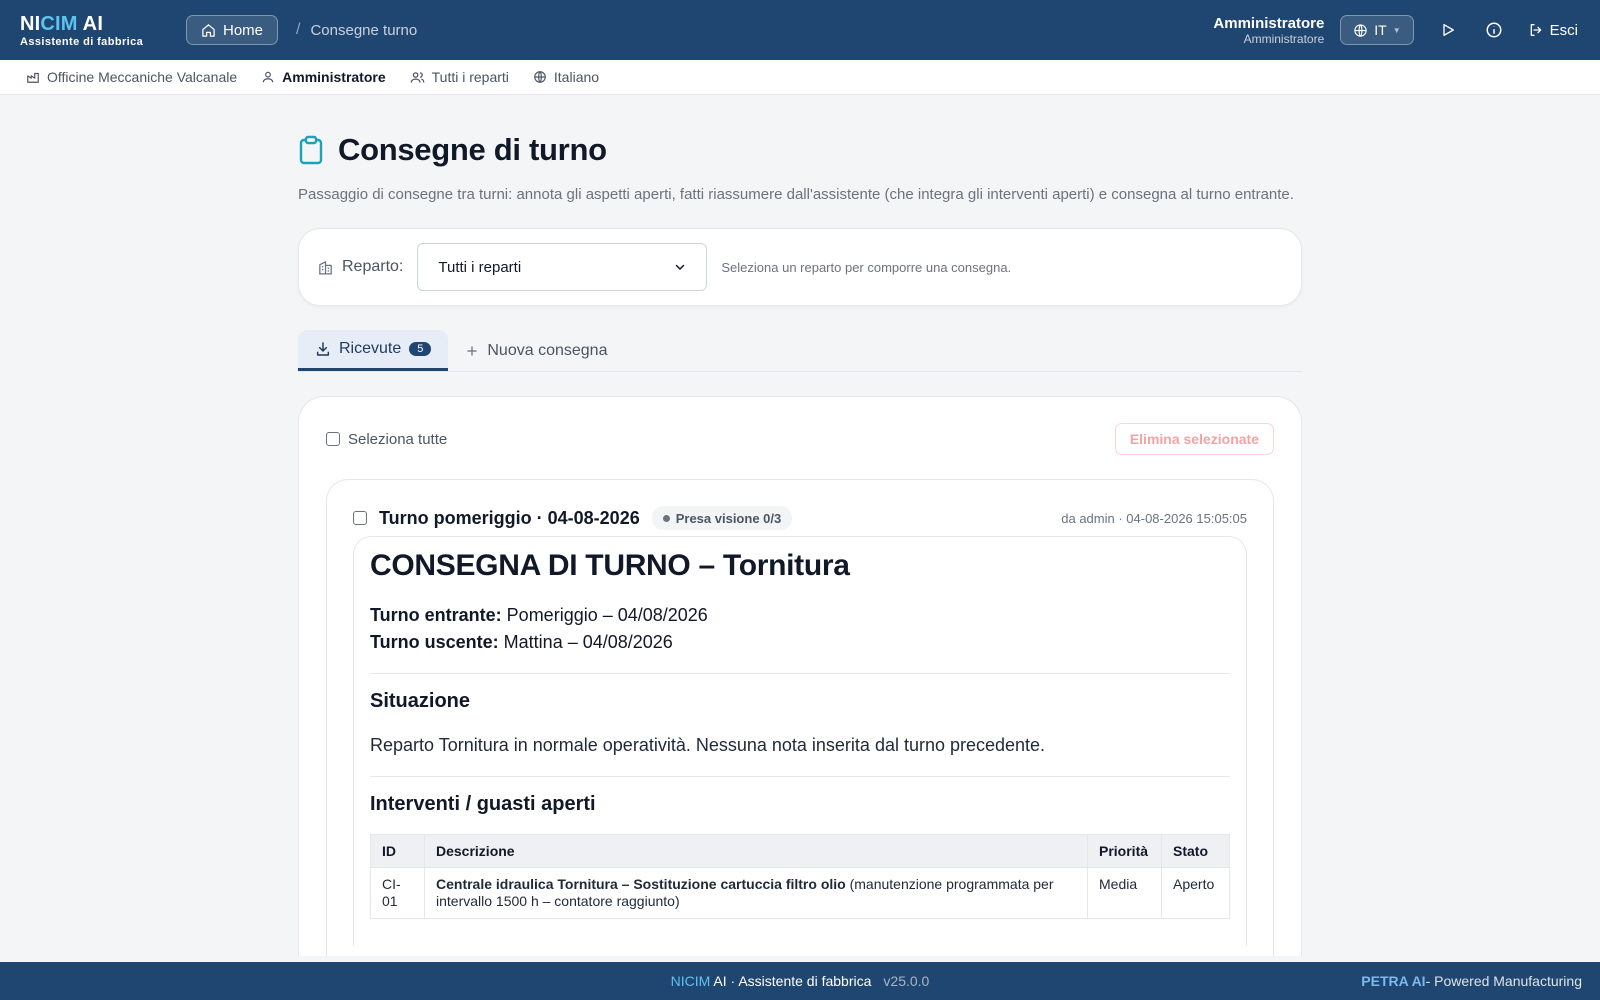  Describe the element at coordinates (728, 518) in the screenshot. I see `status-text: Presa visione 0/3` at that location.